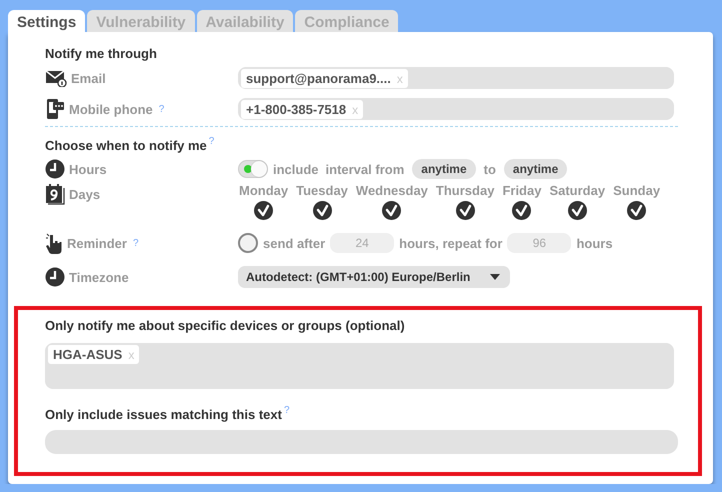 The height and width of the screenshot is (492, 722). What do you see at coordinates (141, 21) in the screenshot?
I see `tab: Vulnerability` at bounding box center [141, 21].